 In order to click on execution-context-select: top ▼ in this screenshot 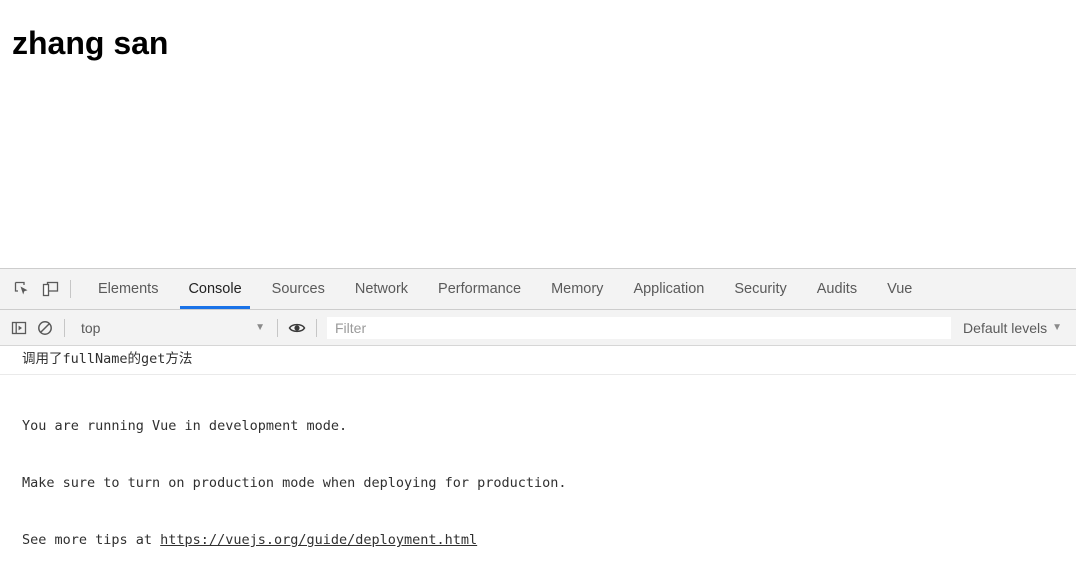, I will do `click(171, 328)`.